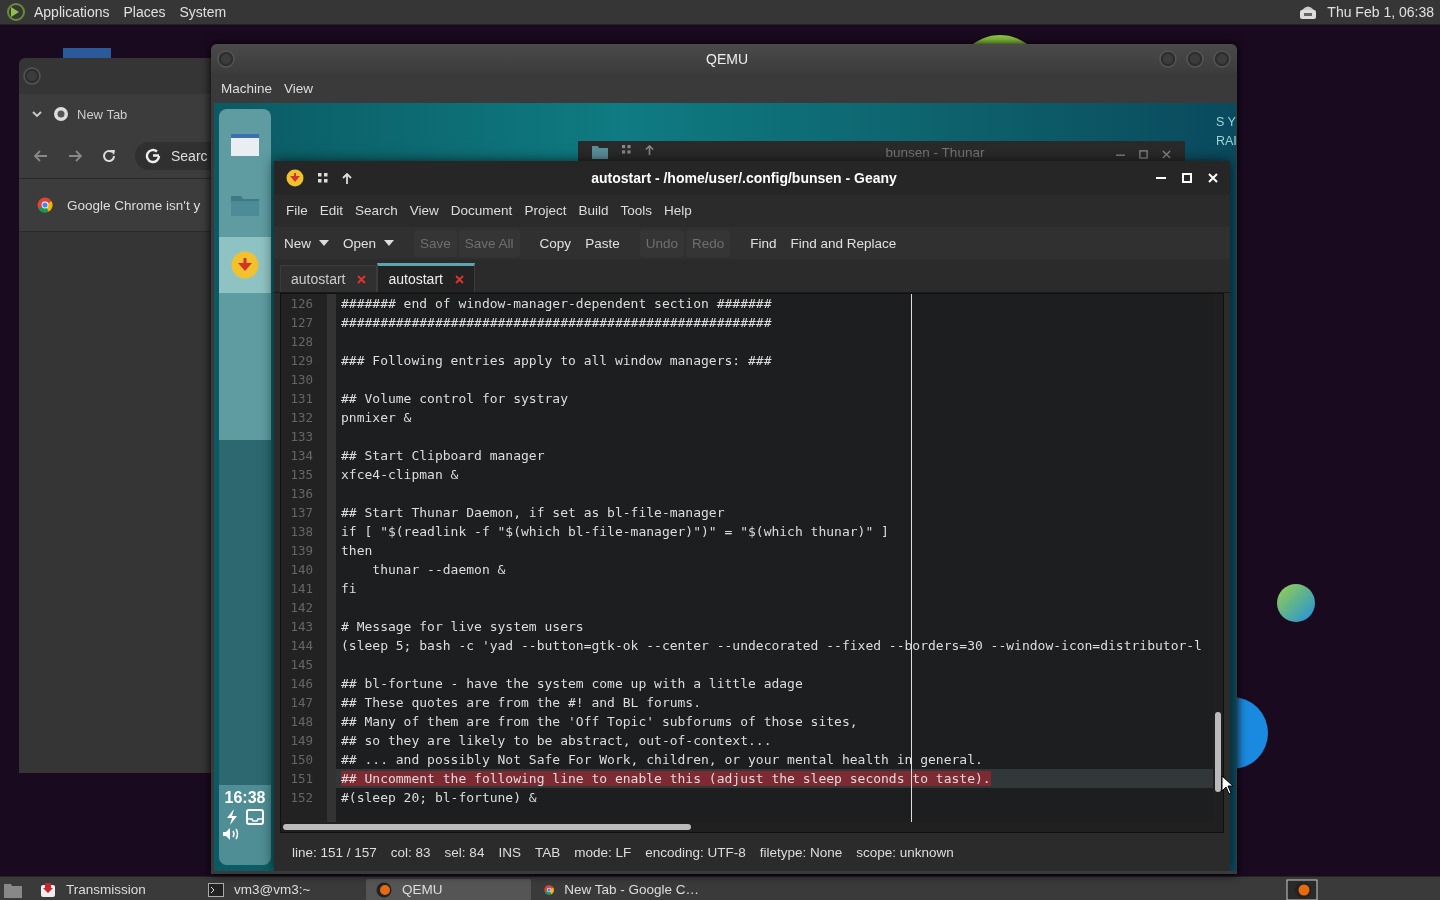  I want to click on toolbar-button: Find, so click(763, 243).